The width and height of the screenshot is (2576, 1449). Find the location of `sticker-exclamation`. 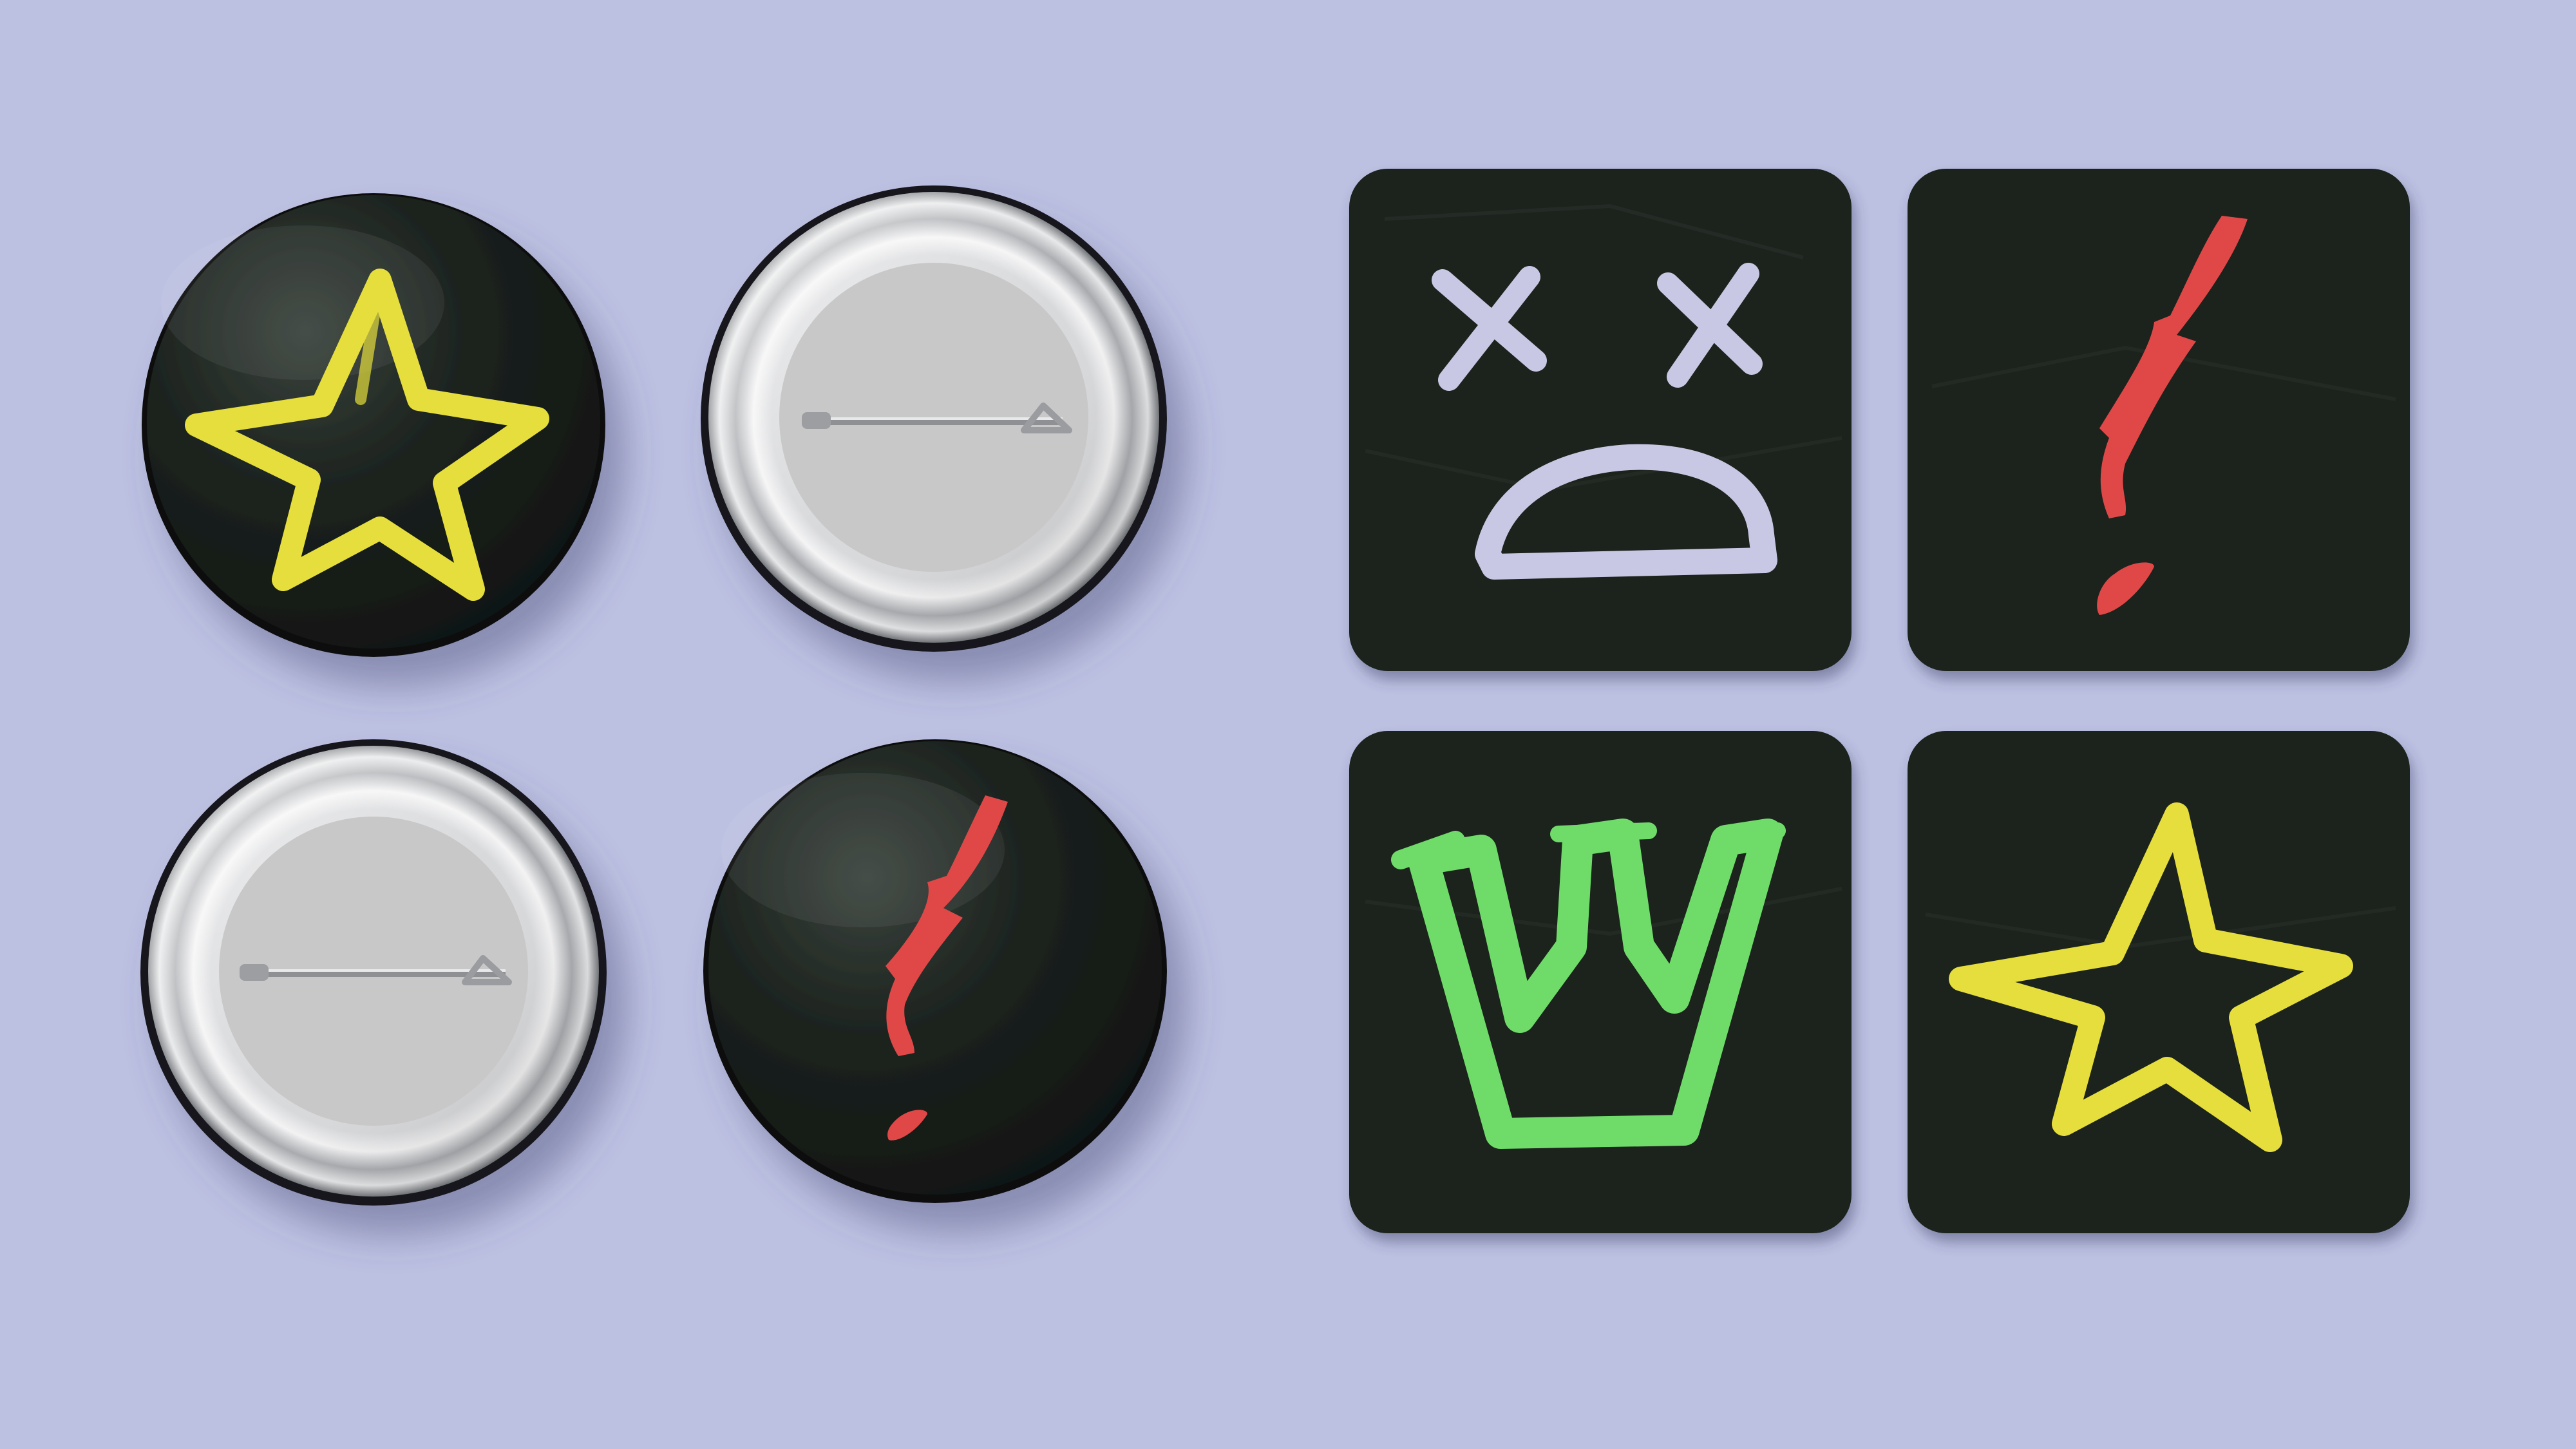

sticker-exclamation is located at coordinates (2159, 420).